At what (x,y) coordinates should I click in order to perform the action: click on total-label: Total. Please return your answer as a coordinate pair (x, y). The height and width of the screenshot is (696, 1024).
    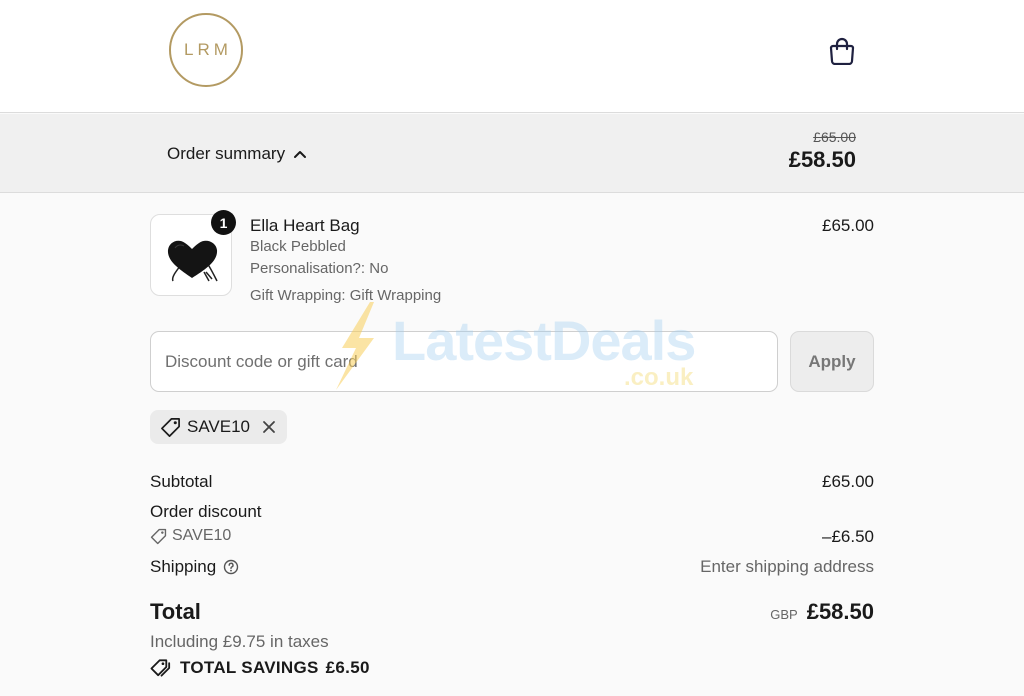
    Looking at the image, I should click on (175, 611).